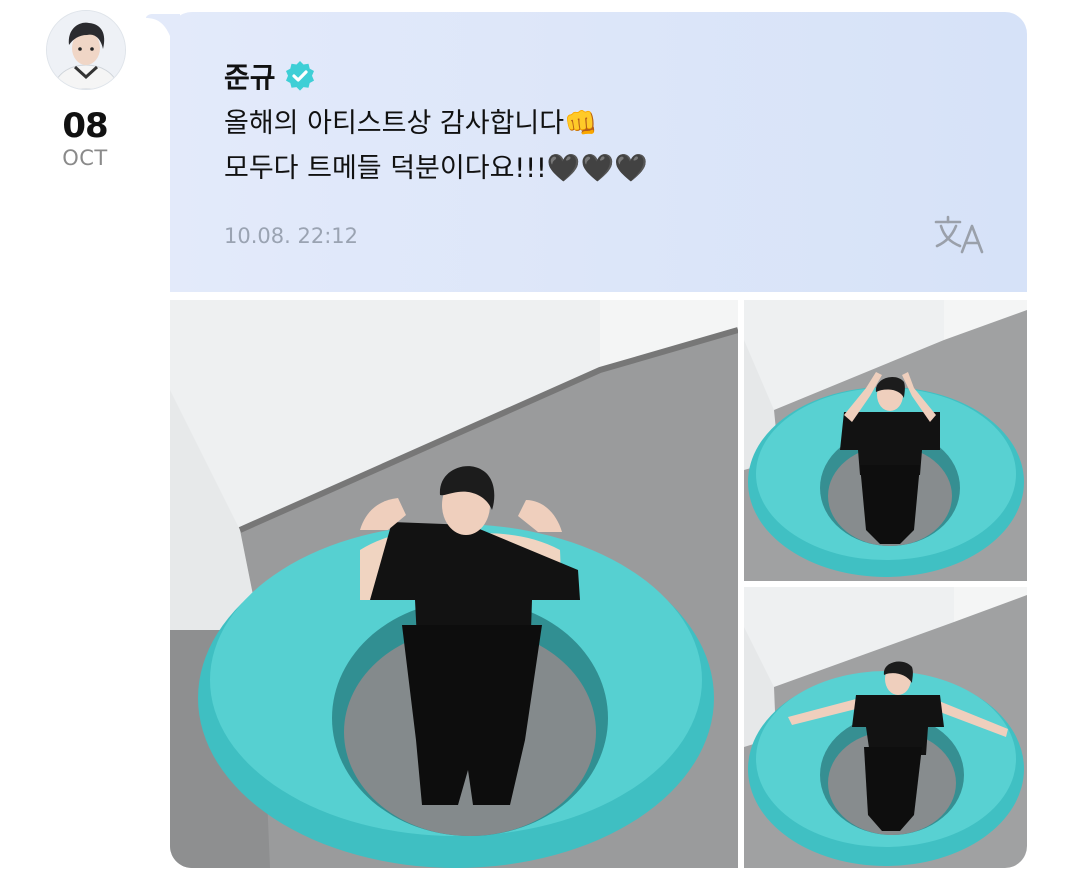 The height and width of the screenshot is (890, 1079). What do you see at coordinates (885, 727) in the screenshot?
I see `photo-bottom-right` at bounding box center [885, 727].